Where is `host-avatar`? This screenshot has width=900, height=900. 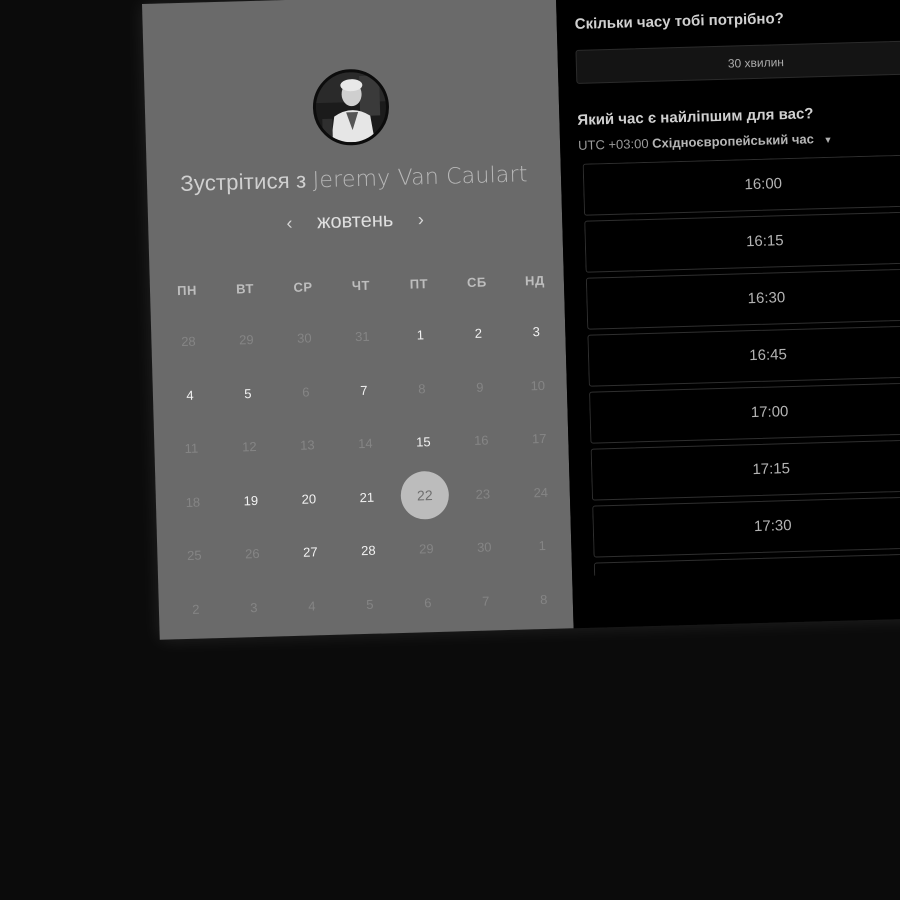
host-avatar is located at coordinates (351, 107).